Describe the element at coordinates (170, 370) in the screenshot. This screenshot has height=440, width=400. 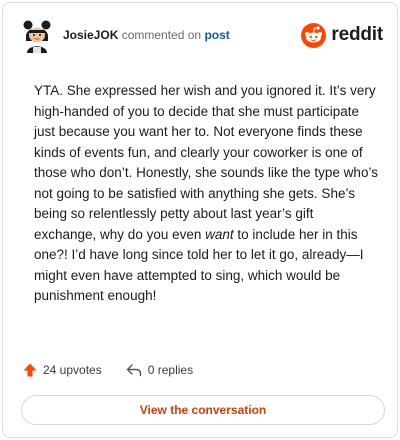
I see `reply-label: 0 replies` at that location.